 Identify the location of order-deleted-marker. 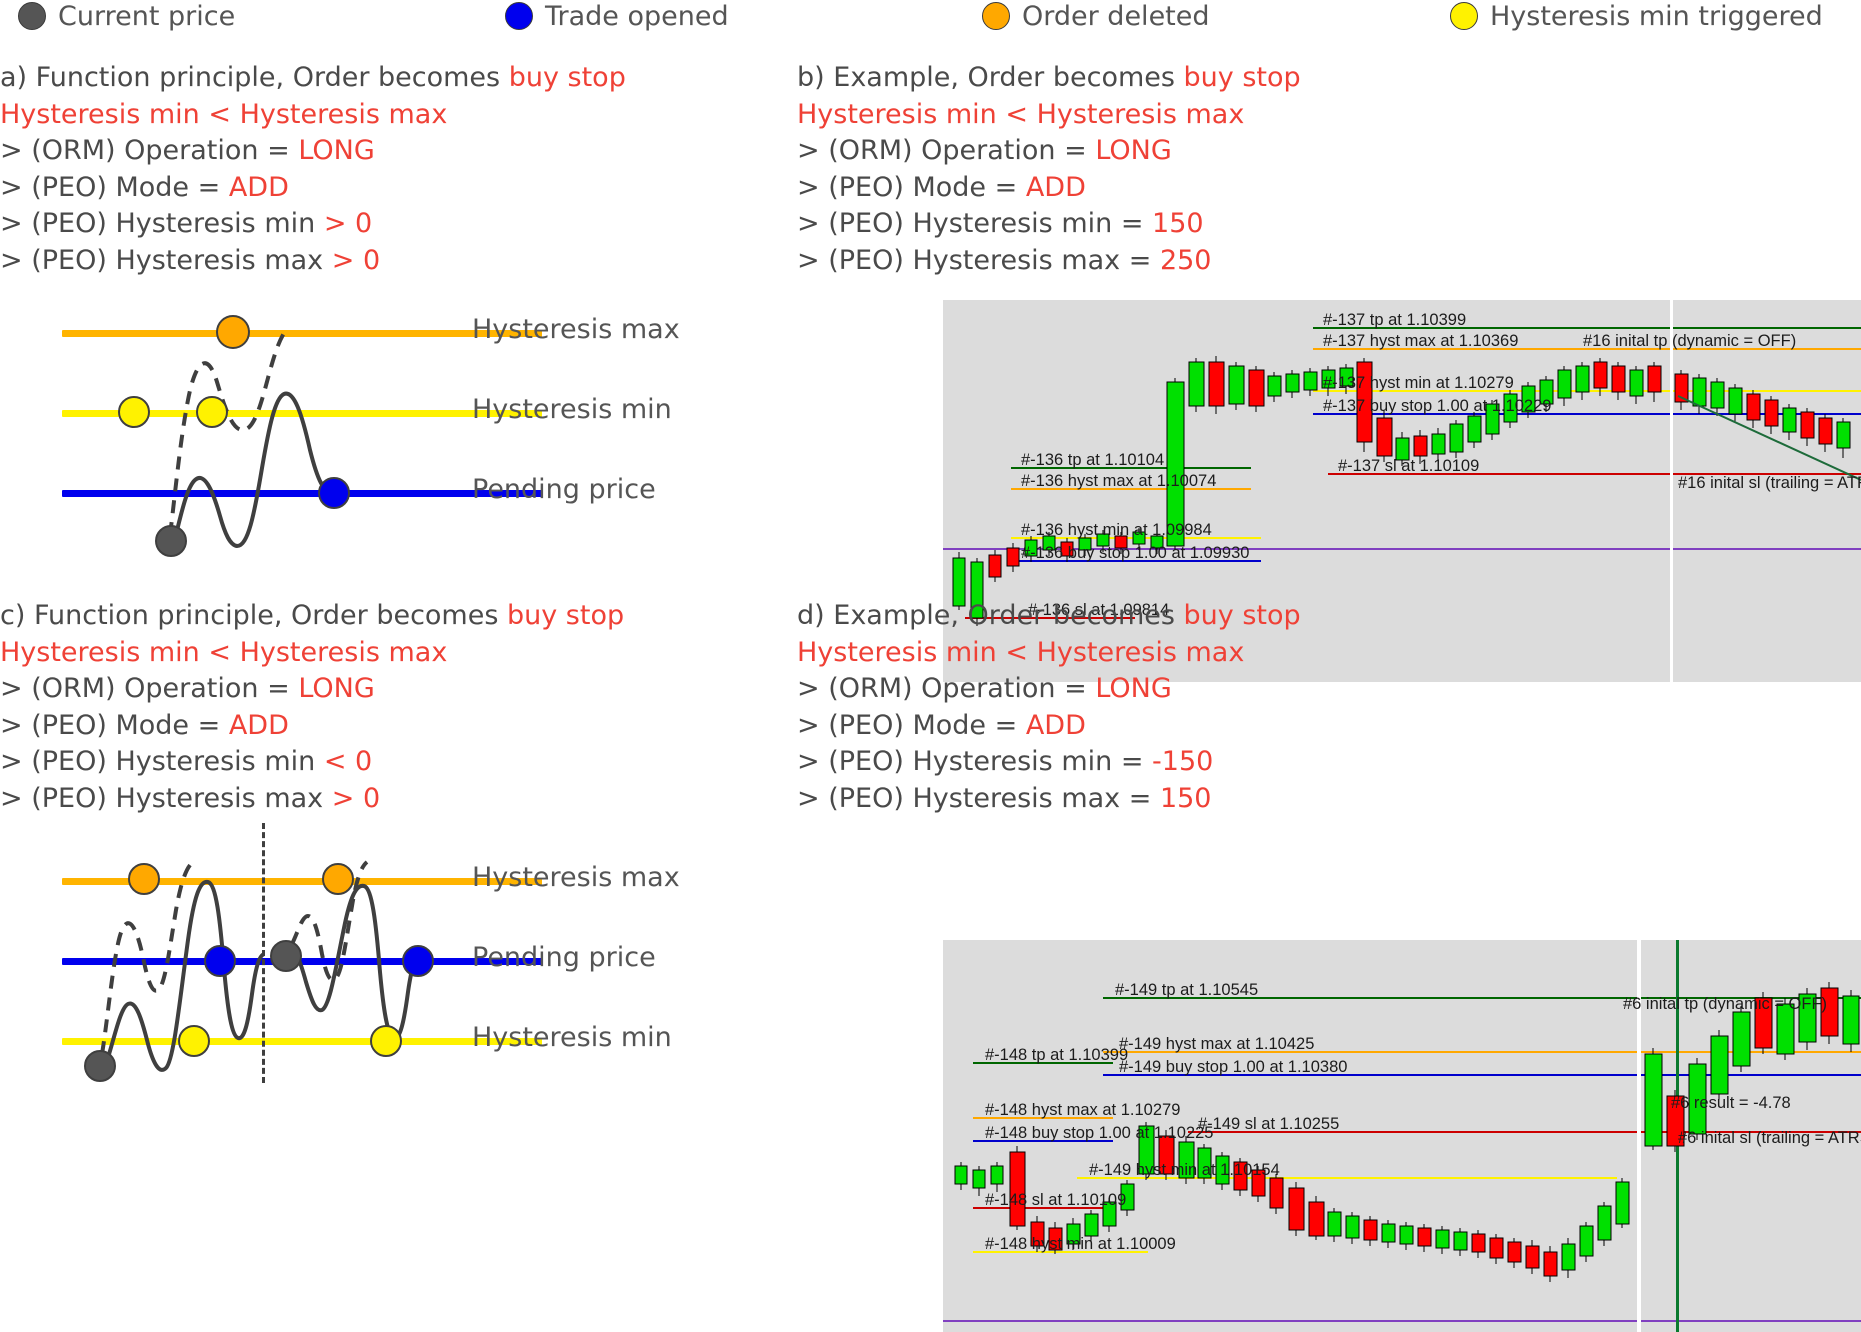
(233, 332).